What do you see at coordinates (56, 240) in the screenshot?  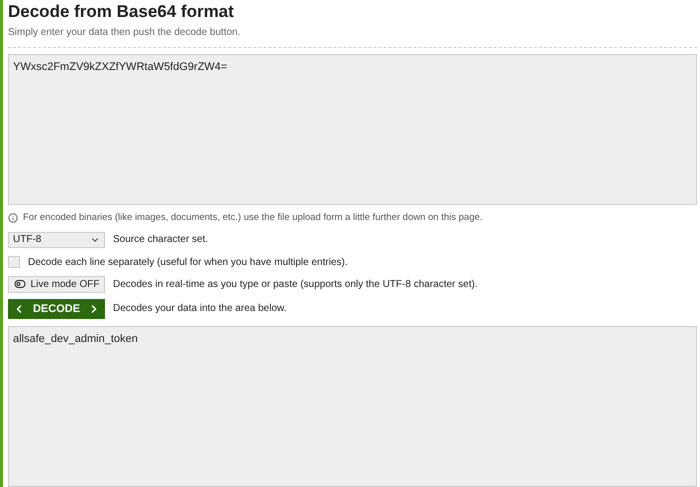 I see `charset-select: UTF-8` at bounding box center [56, 240].